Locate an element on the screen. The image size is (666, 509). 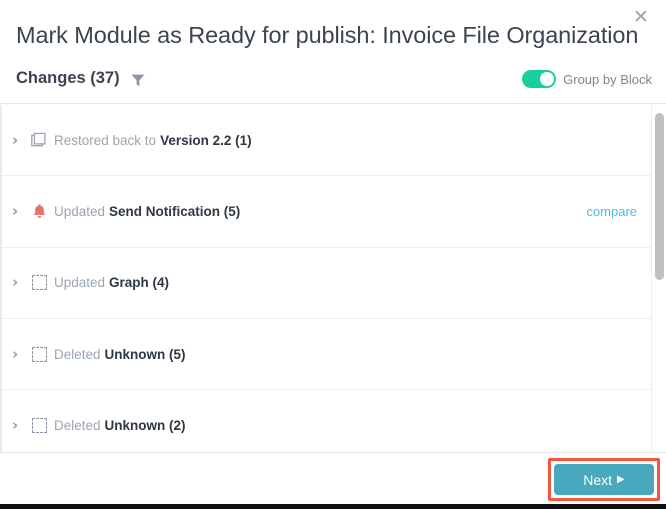
next-button: Next ▶ is located at coordinates (604, 479).